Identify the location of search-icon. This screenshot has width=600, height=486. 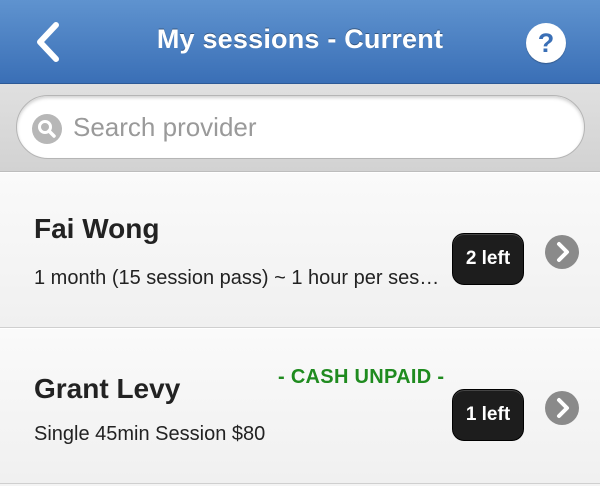
(47, 129).